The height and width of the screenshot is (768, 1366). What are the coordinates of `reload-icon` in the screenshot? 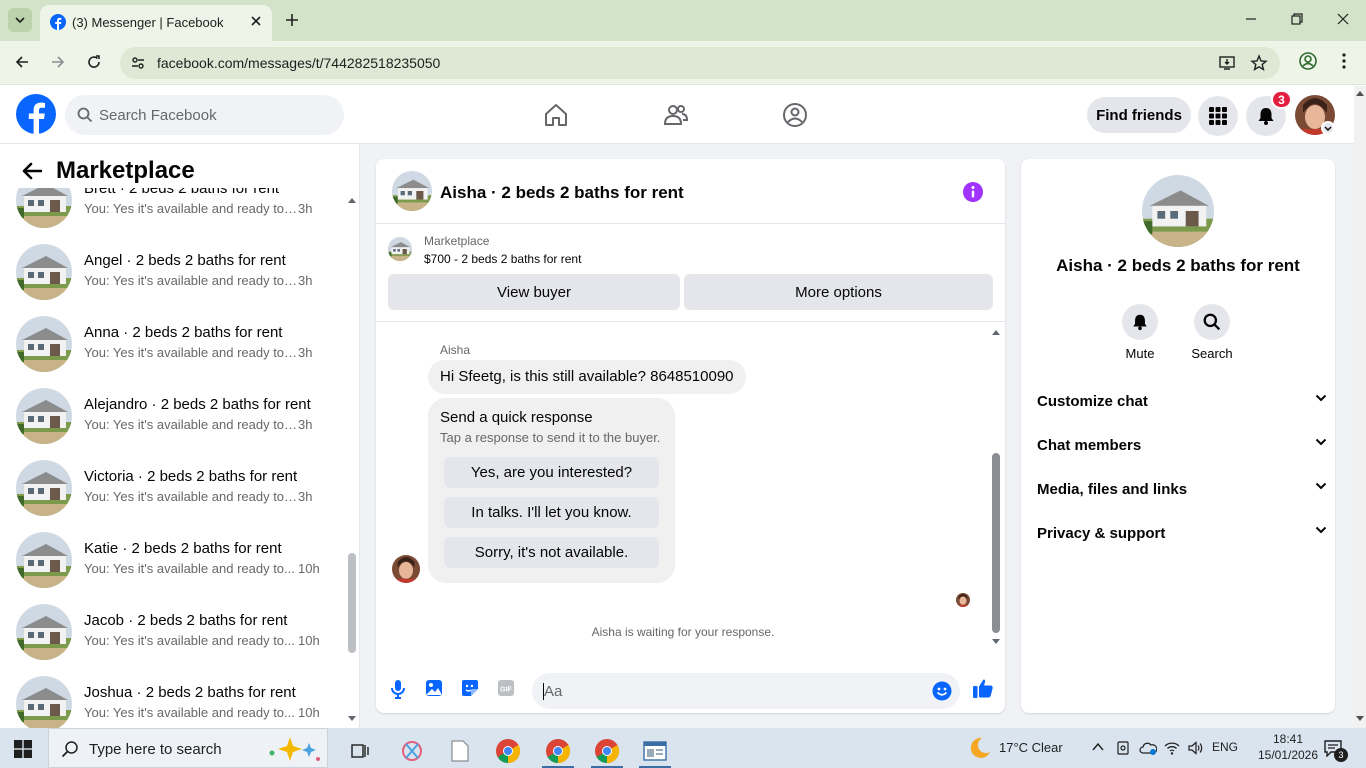 It's located at (94, 62).